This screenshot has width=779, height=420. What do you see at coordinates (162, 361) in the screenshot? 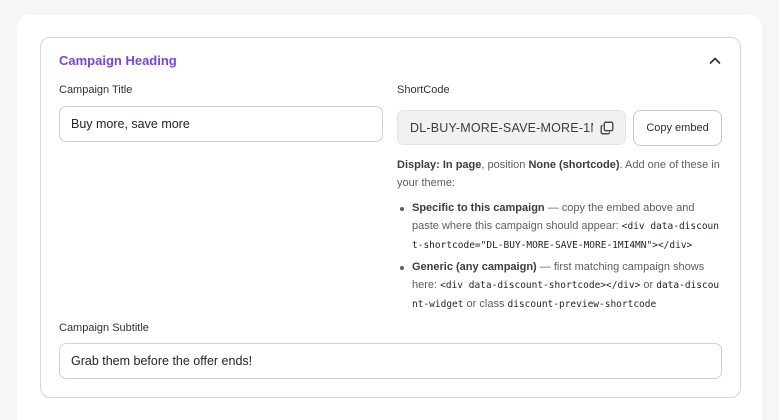
I see `campaign-subtitle-value: Grab them before the offer ends!` at bounding box center [162, 361].